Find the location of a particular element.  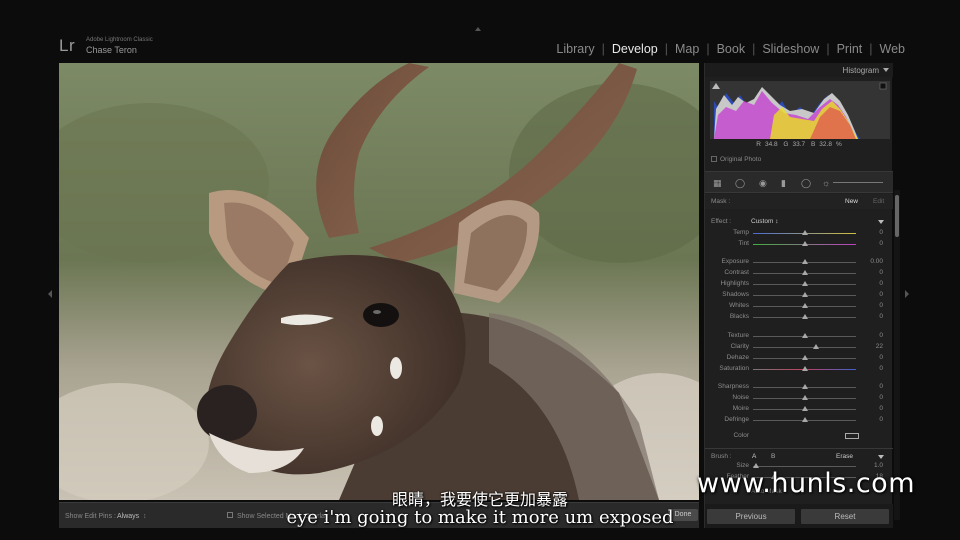

slider-knob-shadows is located at coordinates (804, 294).